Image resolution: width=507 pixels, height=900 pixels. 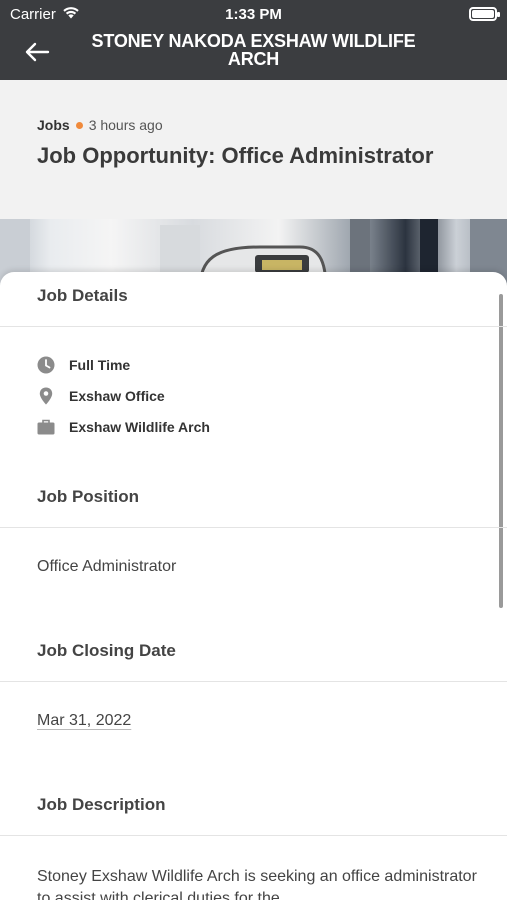 I want to click on job-details-heading: Job Details, so click(x=82, y=295).